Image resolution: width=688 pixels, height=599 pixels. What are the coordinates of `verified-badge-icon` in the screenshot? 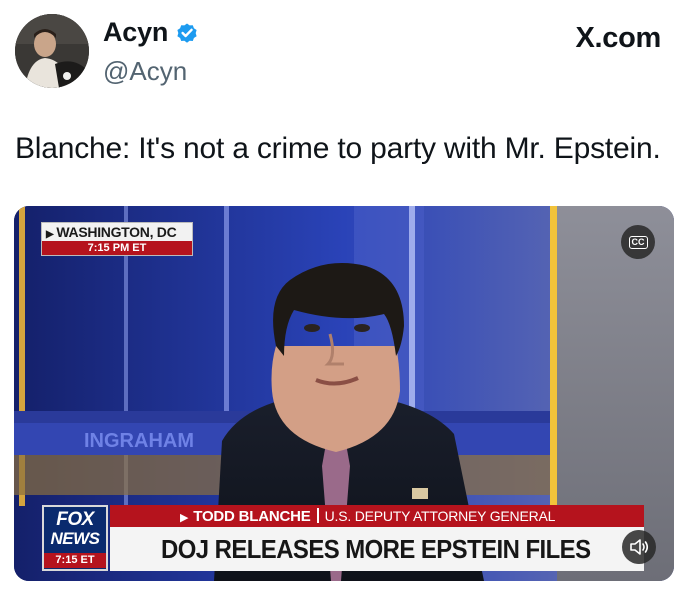 It's located at (187, 33).